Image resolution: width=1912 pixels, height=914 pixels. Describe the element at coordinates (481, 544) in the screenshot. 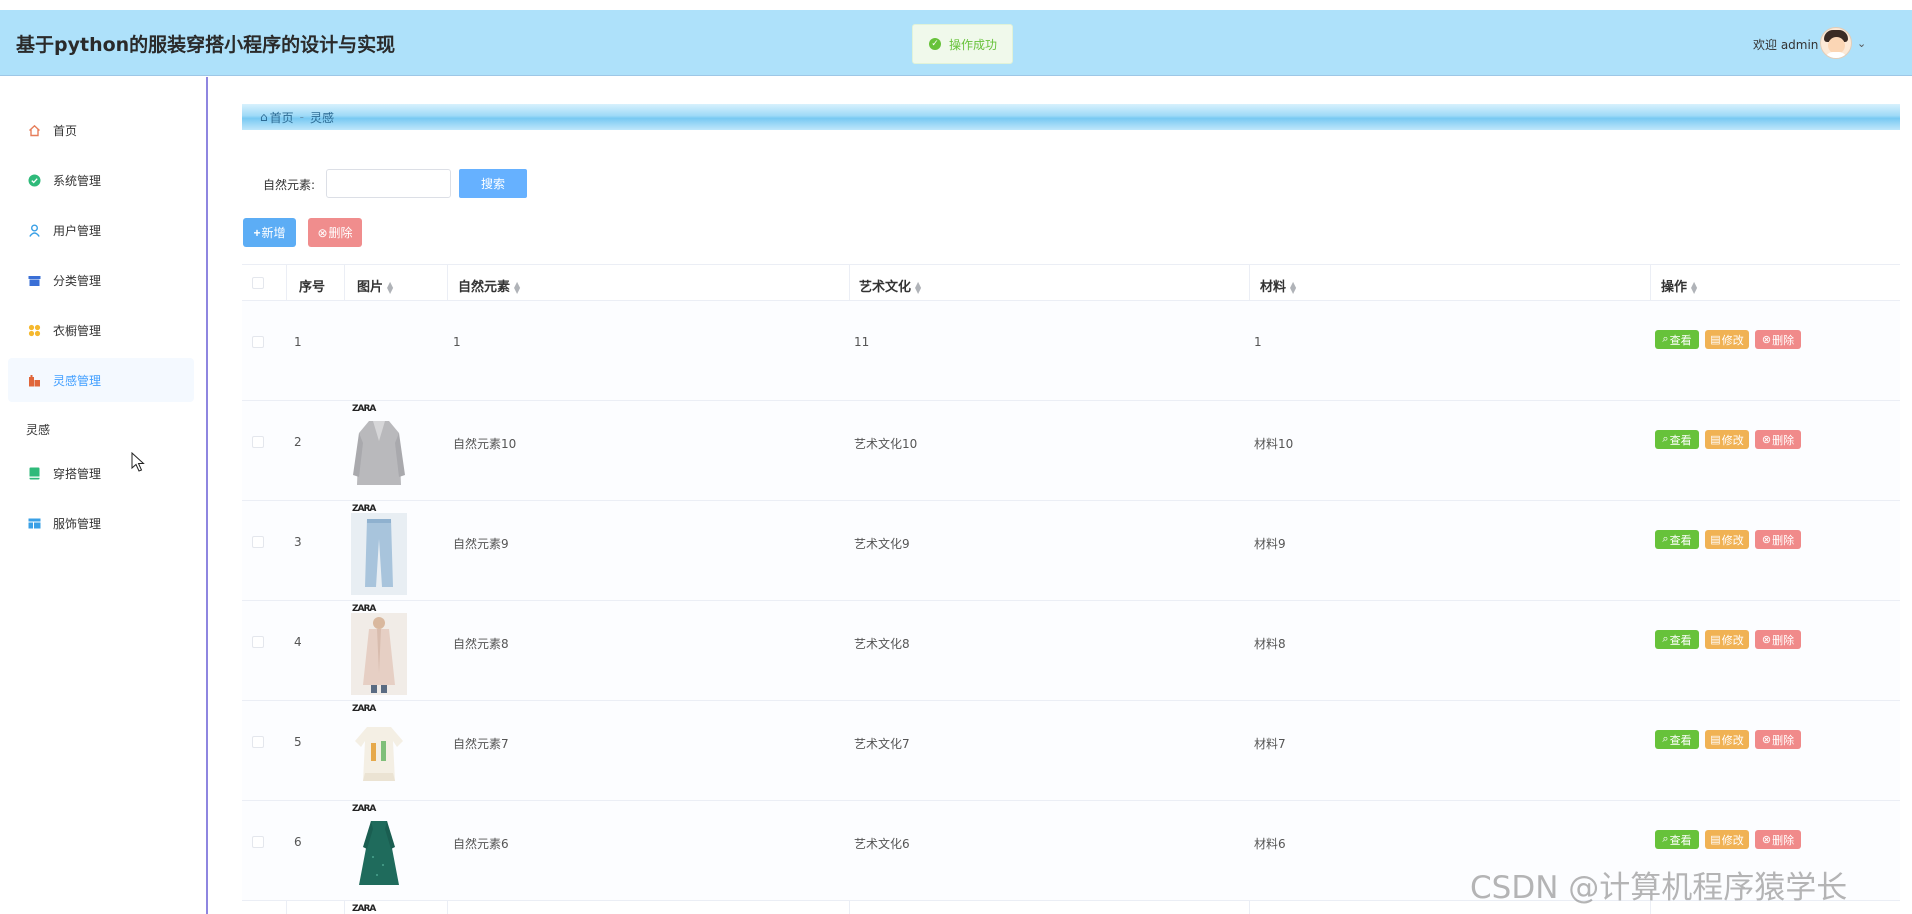

I see `natural-element-cell: 自然元素9` at that location.